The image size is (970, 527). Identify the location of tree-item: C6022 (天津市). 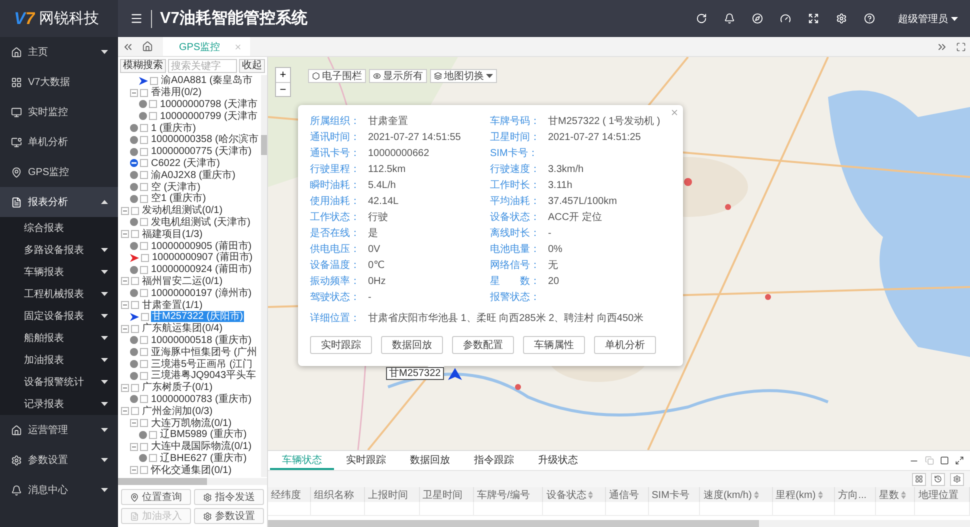
(185, 163).